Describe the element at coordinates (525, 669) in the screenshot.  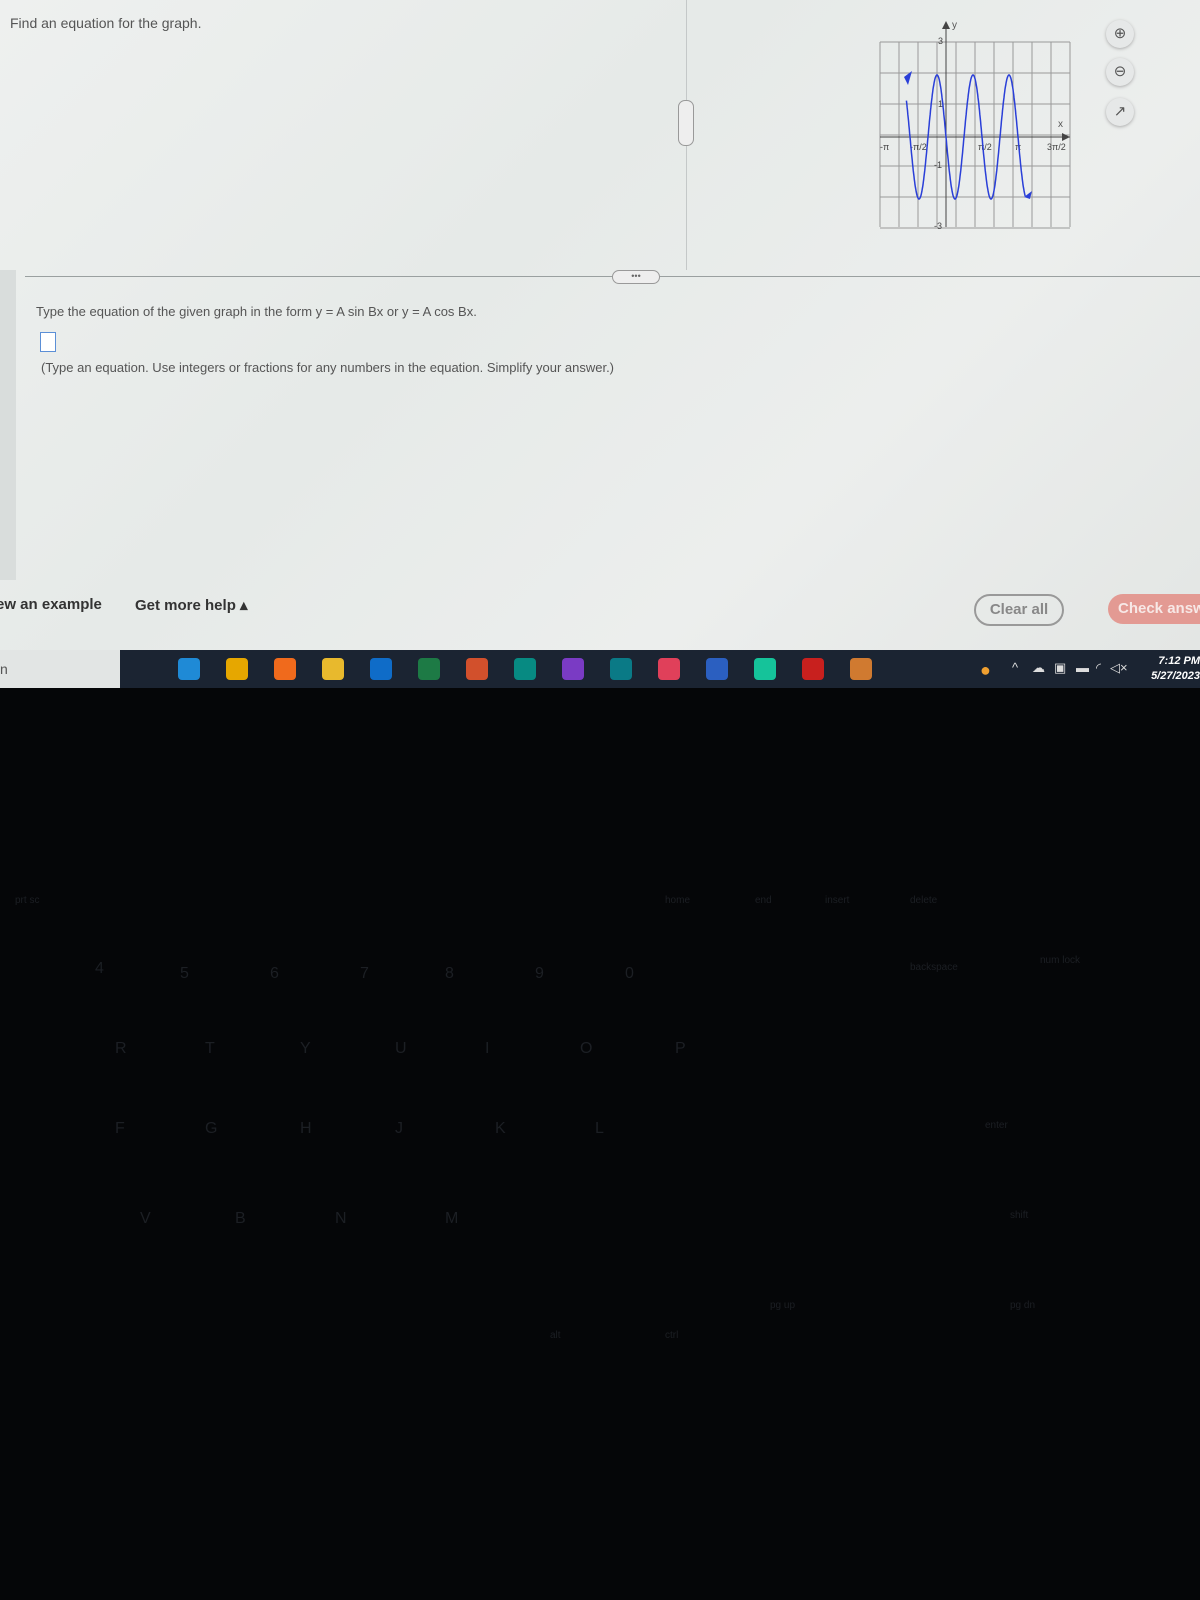
I see `publisher-icon` at that location.